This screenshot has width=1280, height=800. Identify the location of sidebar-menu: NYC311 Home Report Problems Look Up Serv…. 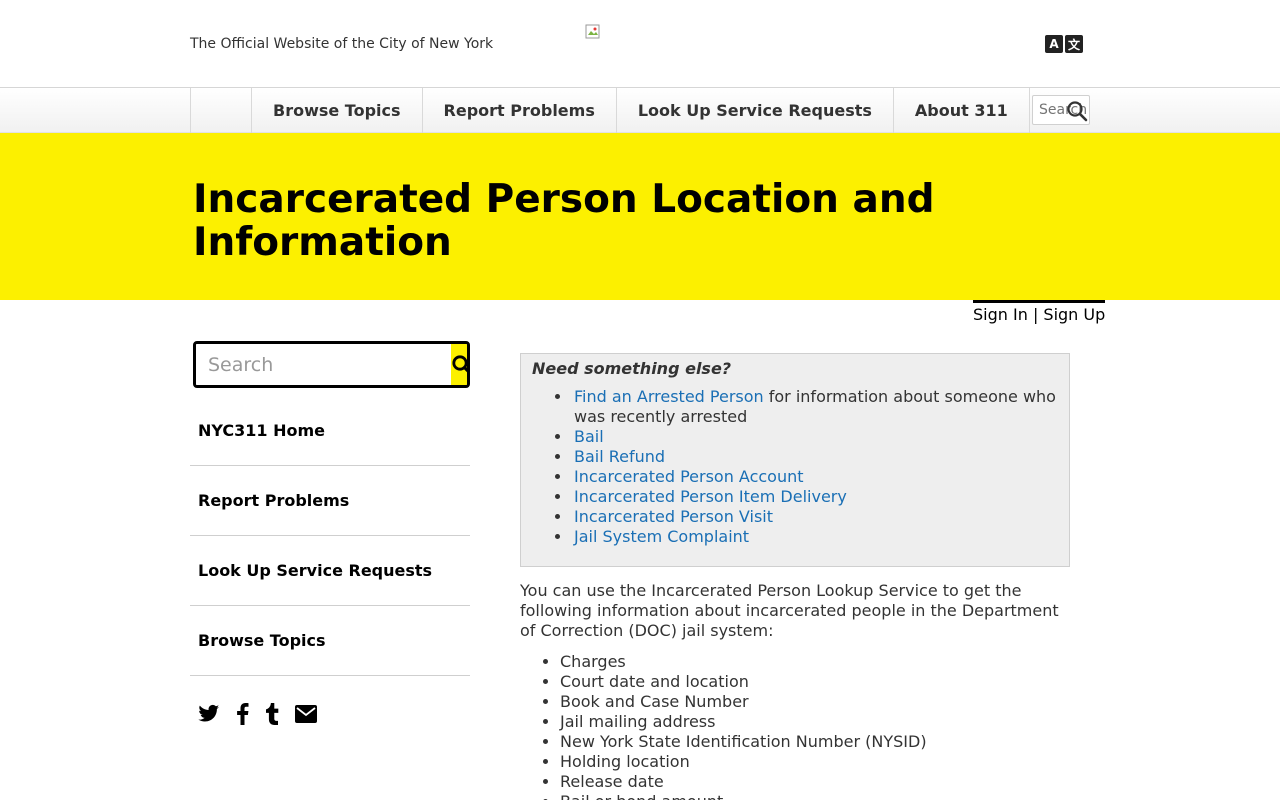
(330, 536).